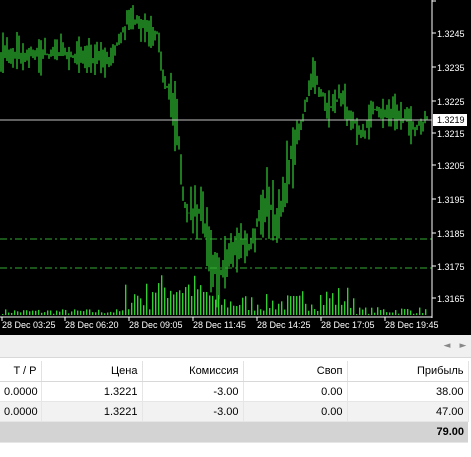 The image size is (471, 457). Describe the element at coordinates (408, 411) in the screenshot. I see `cell-profit: 47.00` at that location.